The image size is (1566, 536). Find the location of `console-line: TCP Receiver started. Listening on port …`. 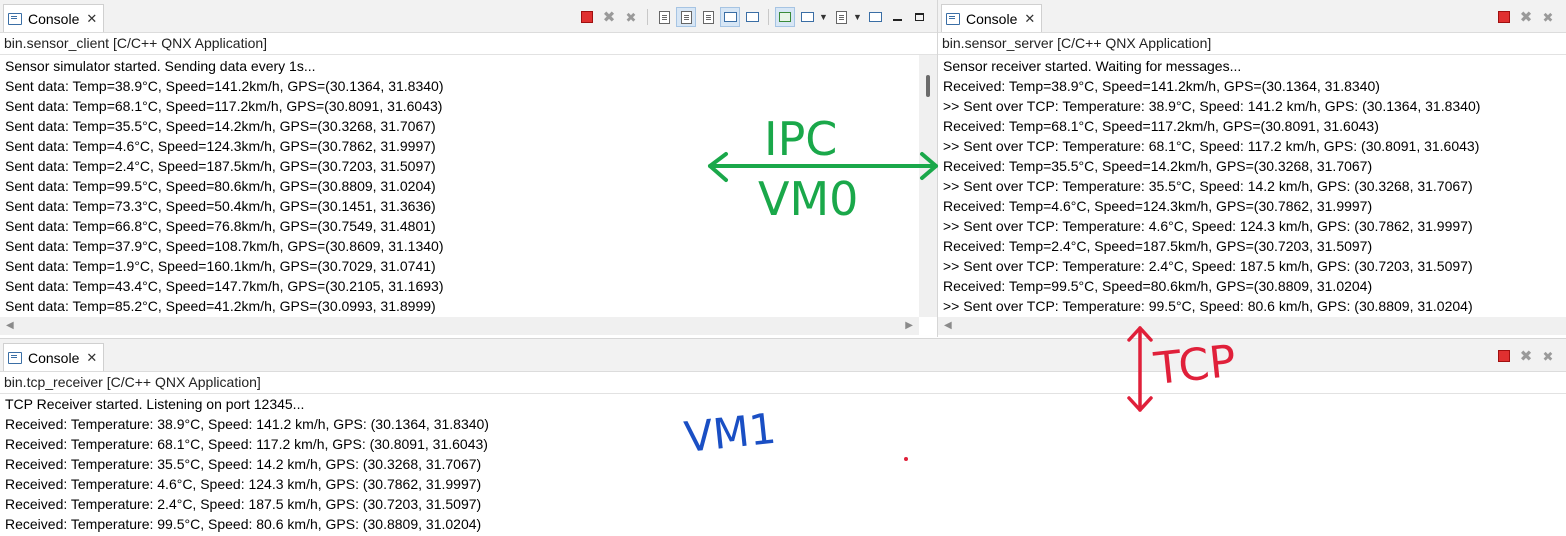

console-line: TCP Receiver started. Listening on port … is located at coordinates (155, 404).